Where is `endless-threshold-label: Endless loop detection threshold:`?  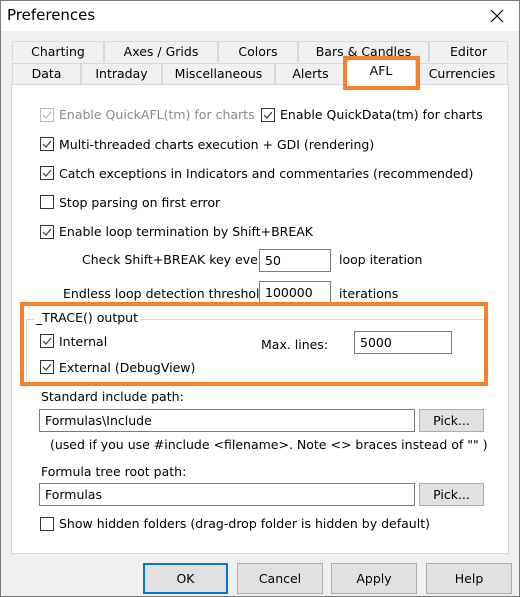 endless-threshold-label: Endless loop detection threshold: is located at coordinates (167, 293).